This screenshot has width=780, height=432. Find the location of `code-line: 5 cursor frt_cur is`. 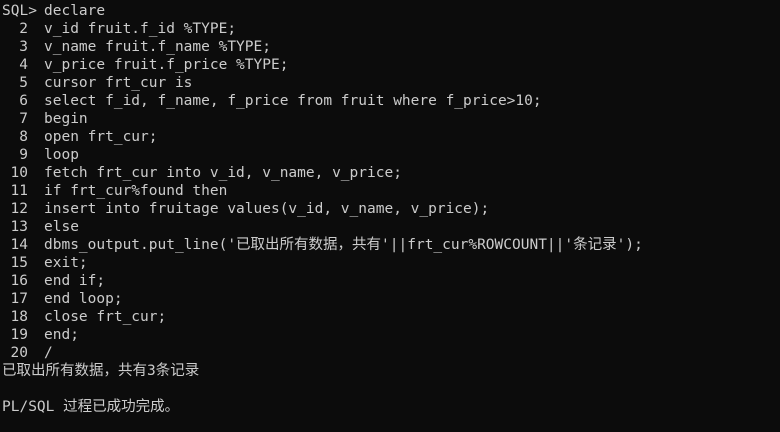

code-line: 5 cursor frt_cur is is located at coordinates (391, 83).